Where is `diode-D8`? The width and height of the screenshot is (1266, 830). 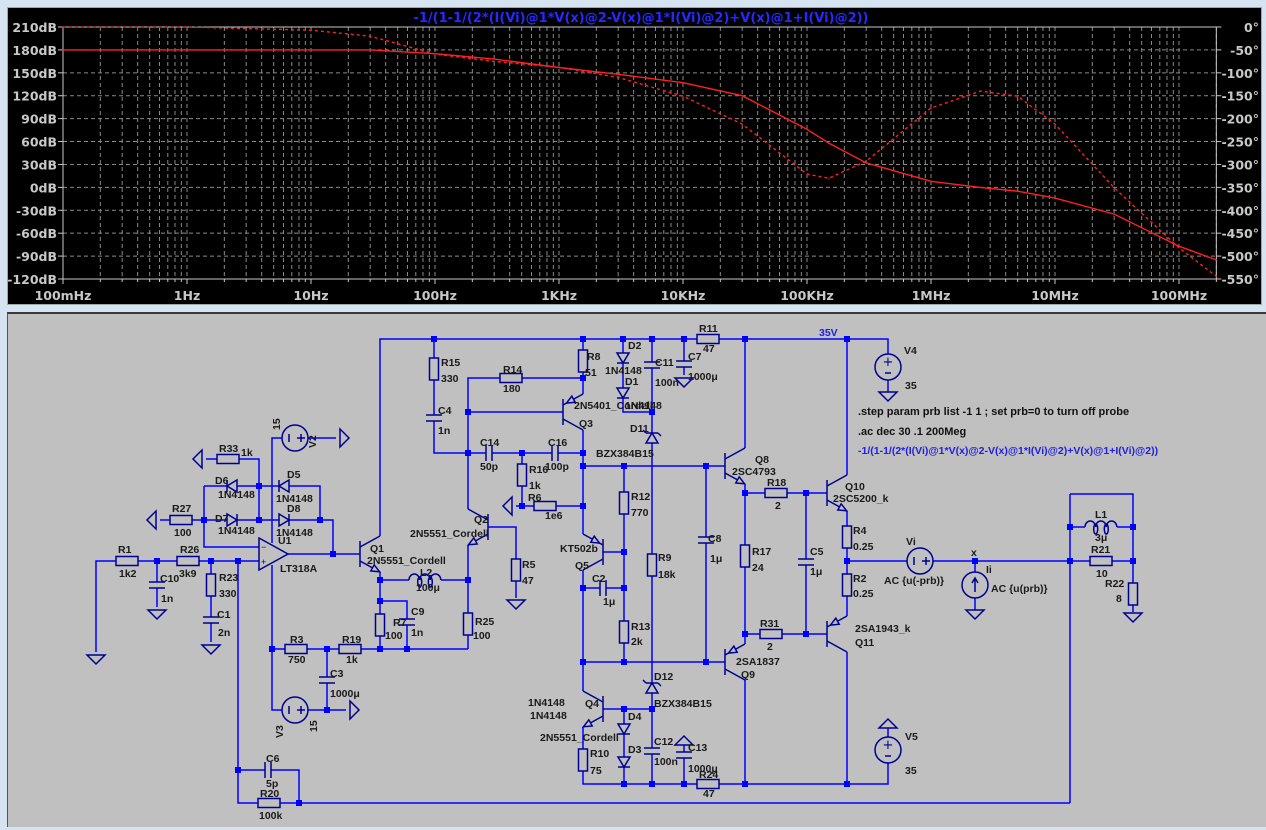
diode-D8 is located at coordinates (284, 520).